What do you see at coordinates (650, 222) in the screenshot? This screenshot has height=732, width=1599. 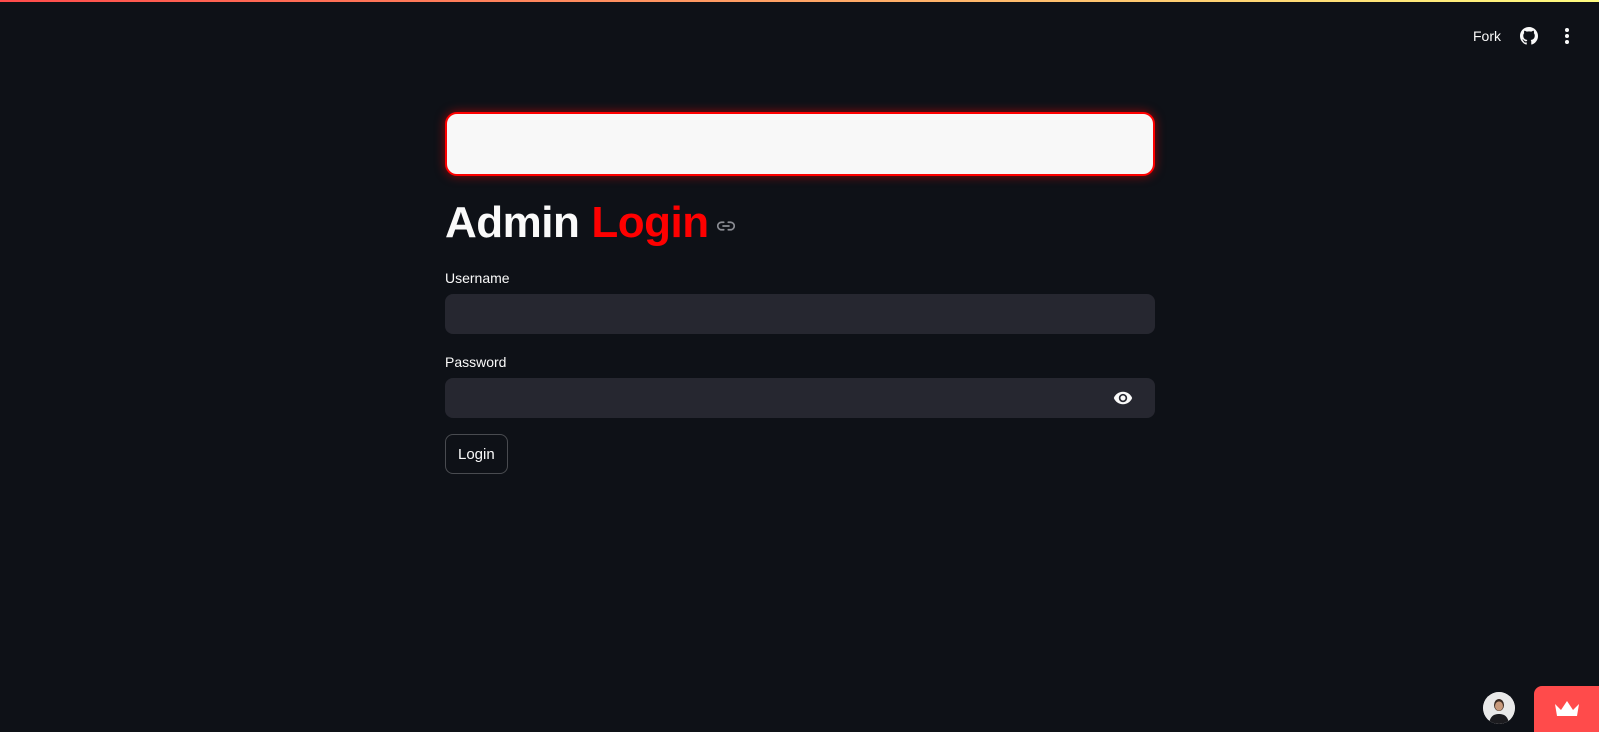 I see `title-login: Login` at bounding box center [650, 222].